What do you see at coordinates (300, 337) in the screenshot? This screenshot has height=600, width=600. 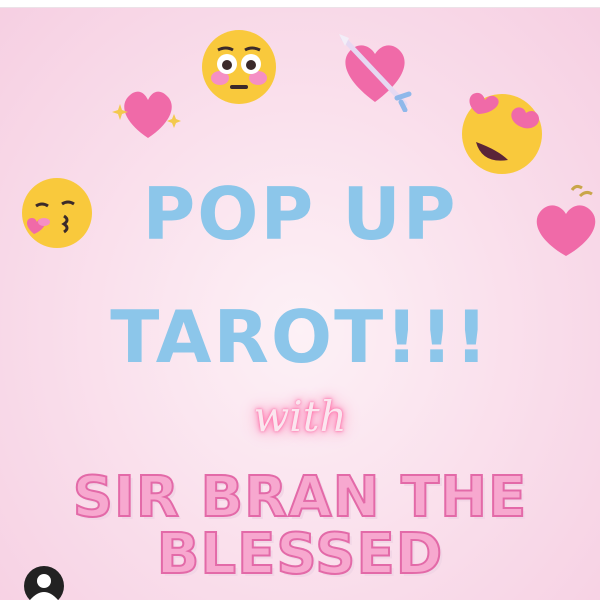 I see `headline-line-2: TAROT!!!` at bounding box center [300, 337].